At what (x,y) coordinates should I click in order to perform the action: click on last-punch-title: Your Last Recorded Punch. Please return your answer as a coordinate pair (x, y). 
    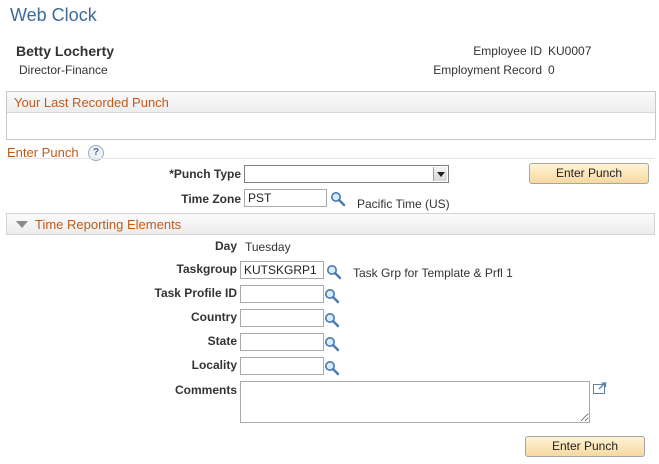
    Looking at the image, I should click on (91, 102).